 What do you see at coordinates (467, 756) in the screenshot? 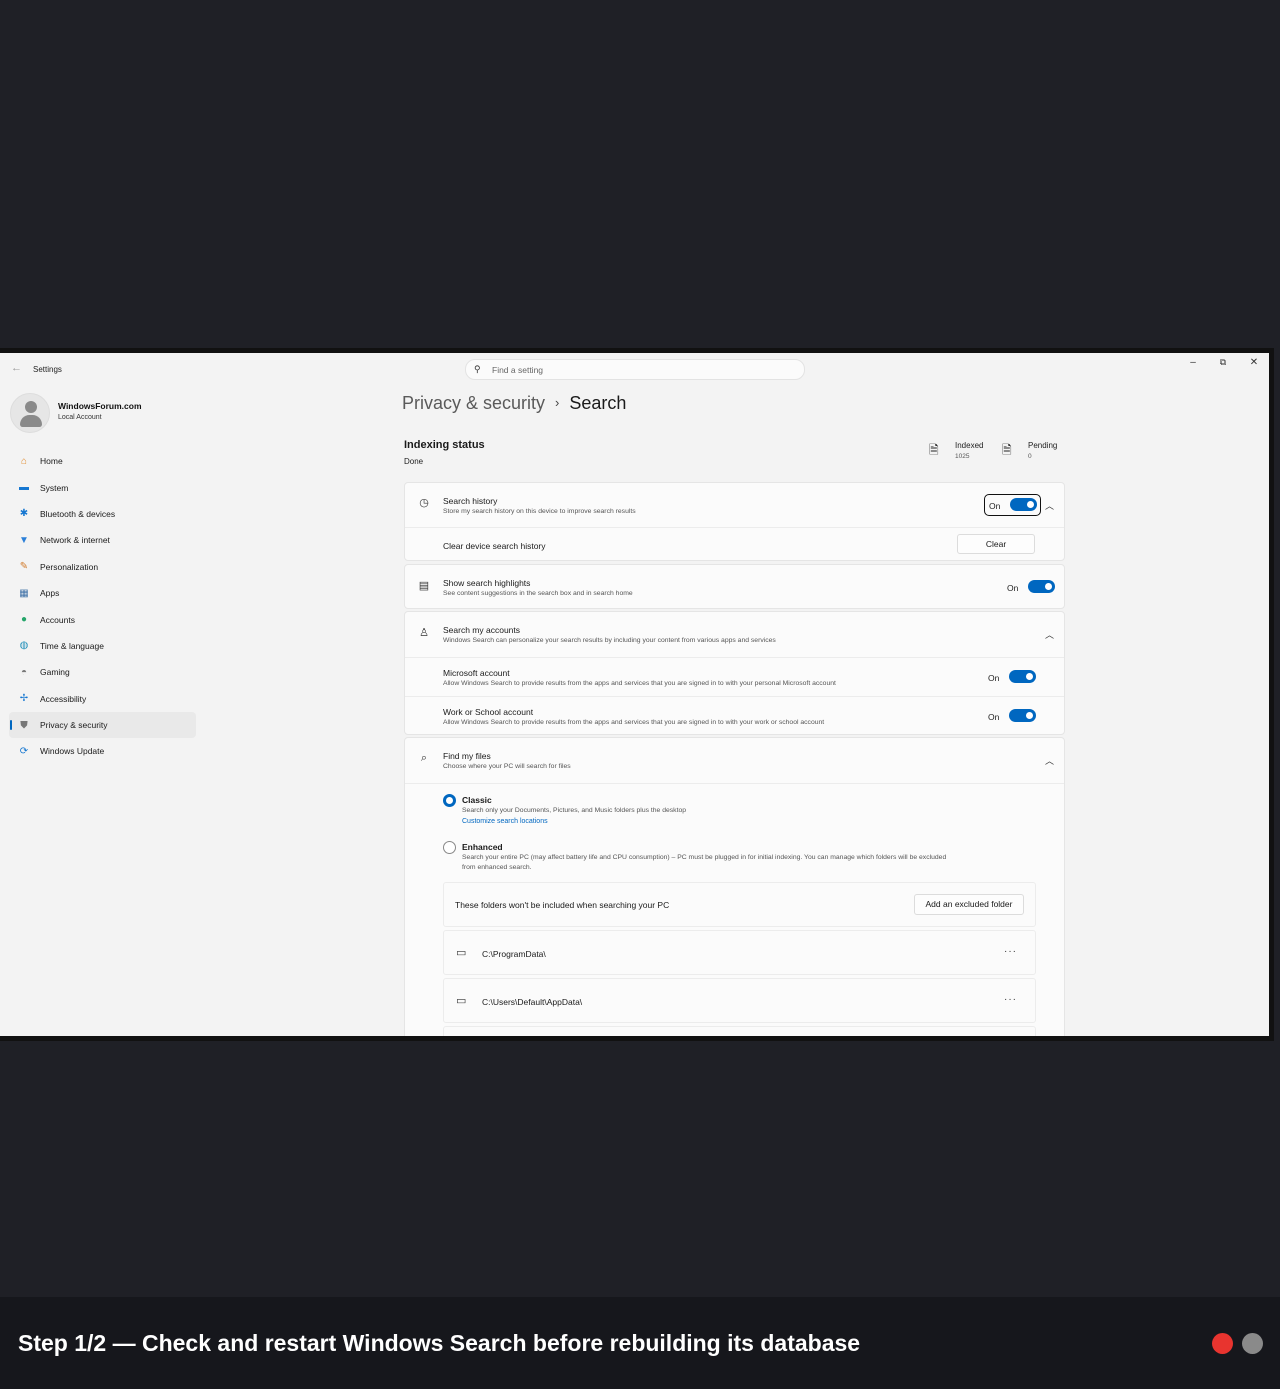
I see `find-files-title: Find my files` at bounding box center [467, 756].